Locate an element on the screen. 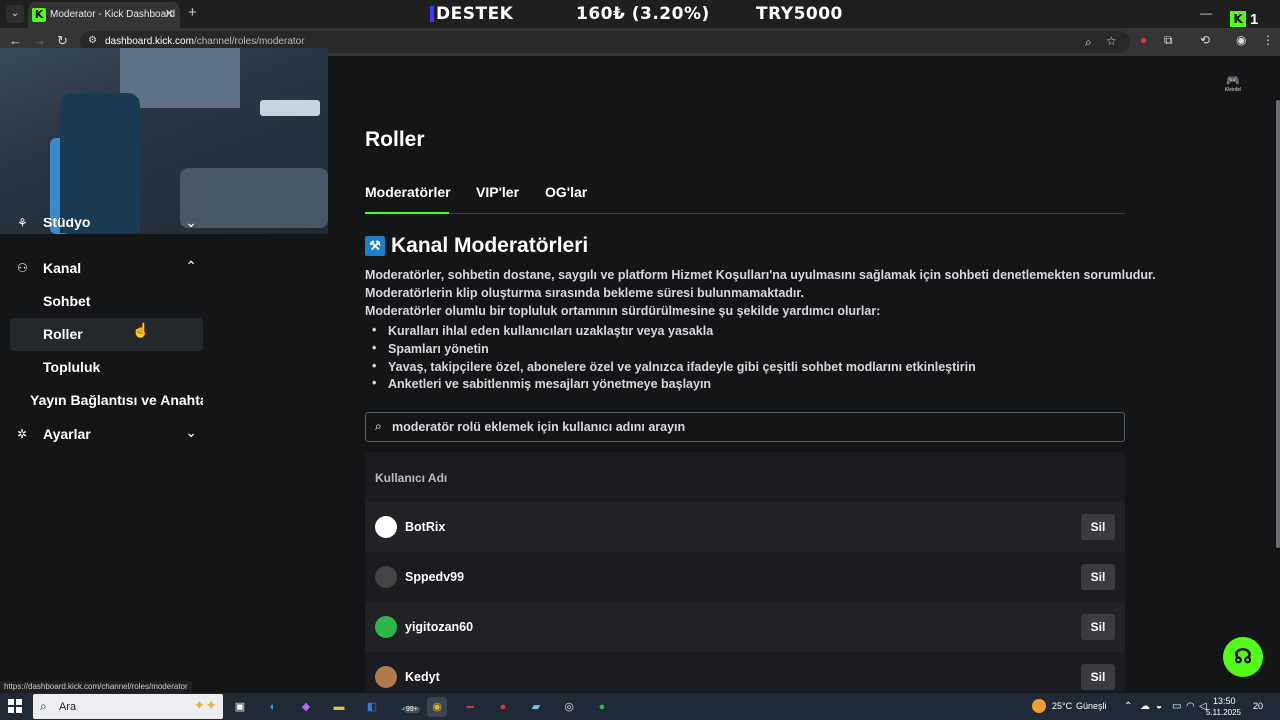 This screenshot has width=1280, height=720. wifi-icon: ◠ is located at coordinates (1190, 706).